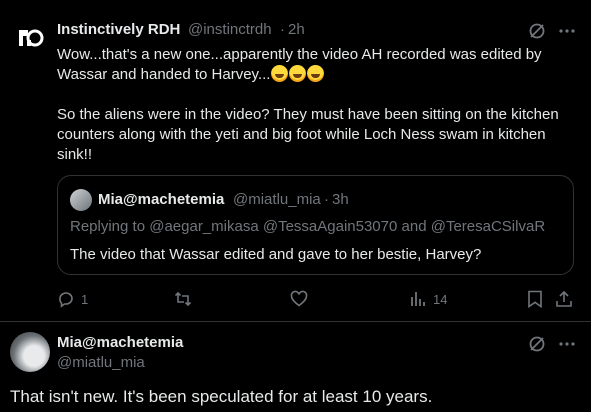  What do you see at coordinates (340, 199) in the screenshot?
I see `quoted-time: 3h` at bounding box center [340, 199].